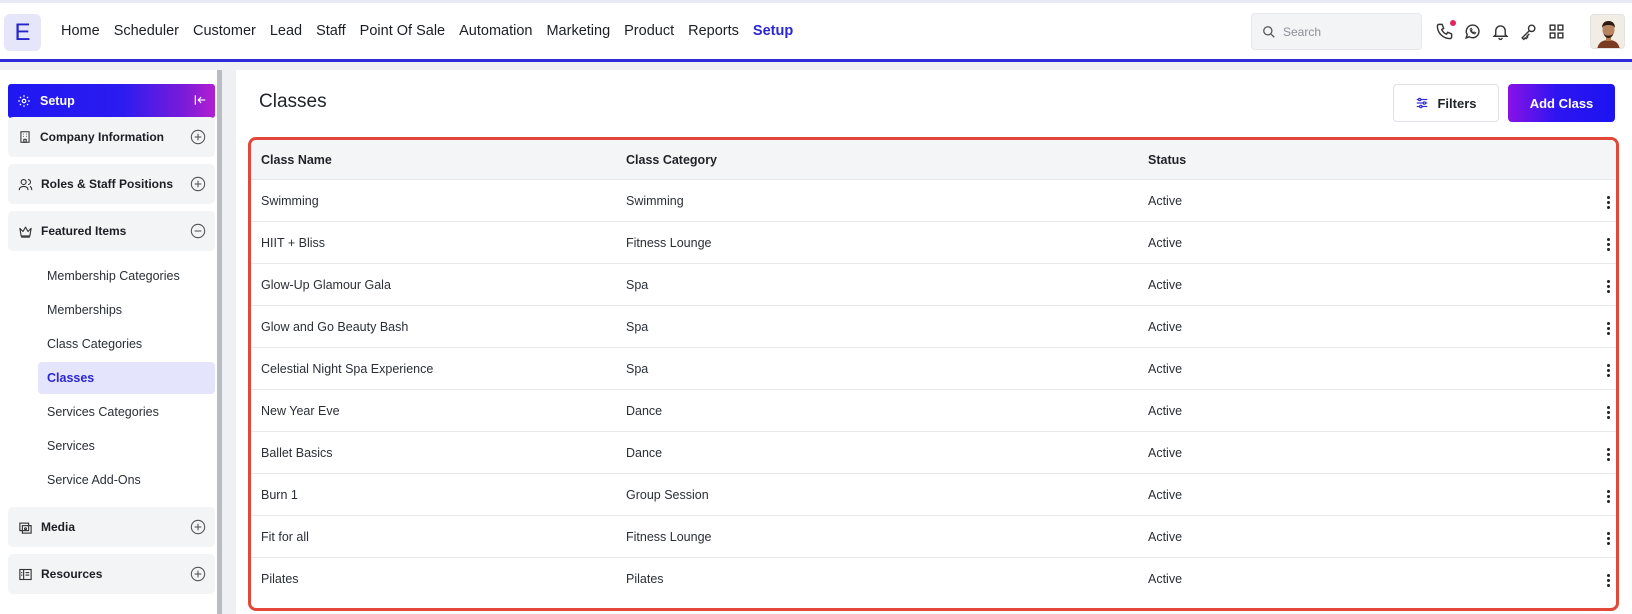  I want to click on class-category-cell: Swimming, so click(655, 201).